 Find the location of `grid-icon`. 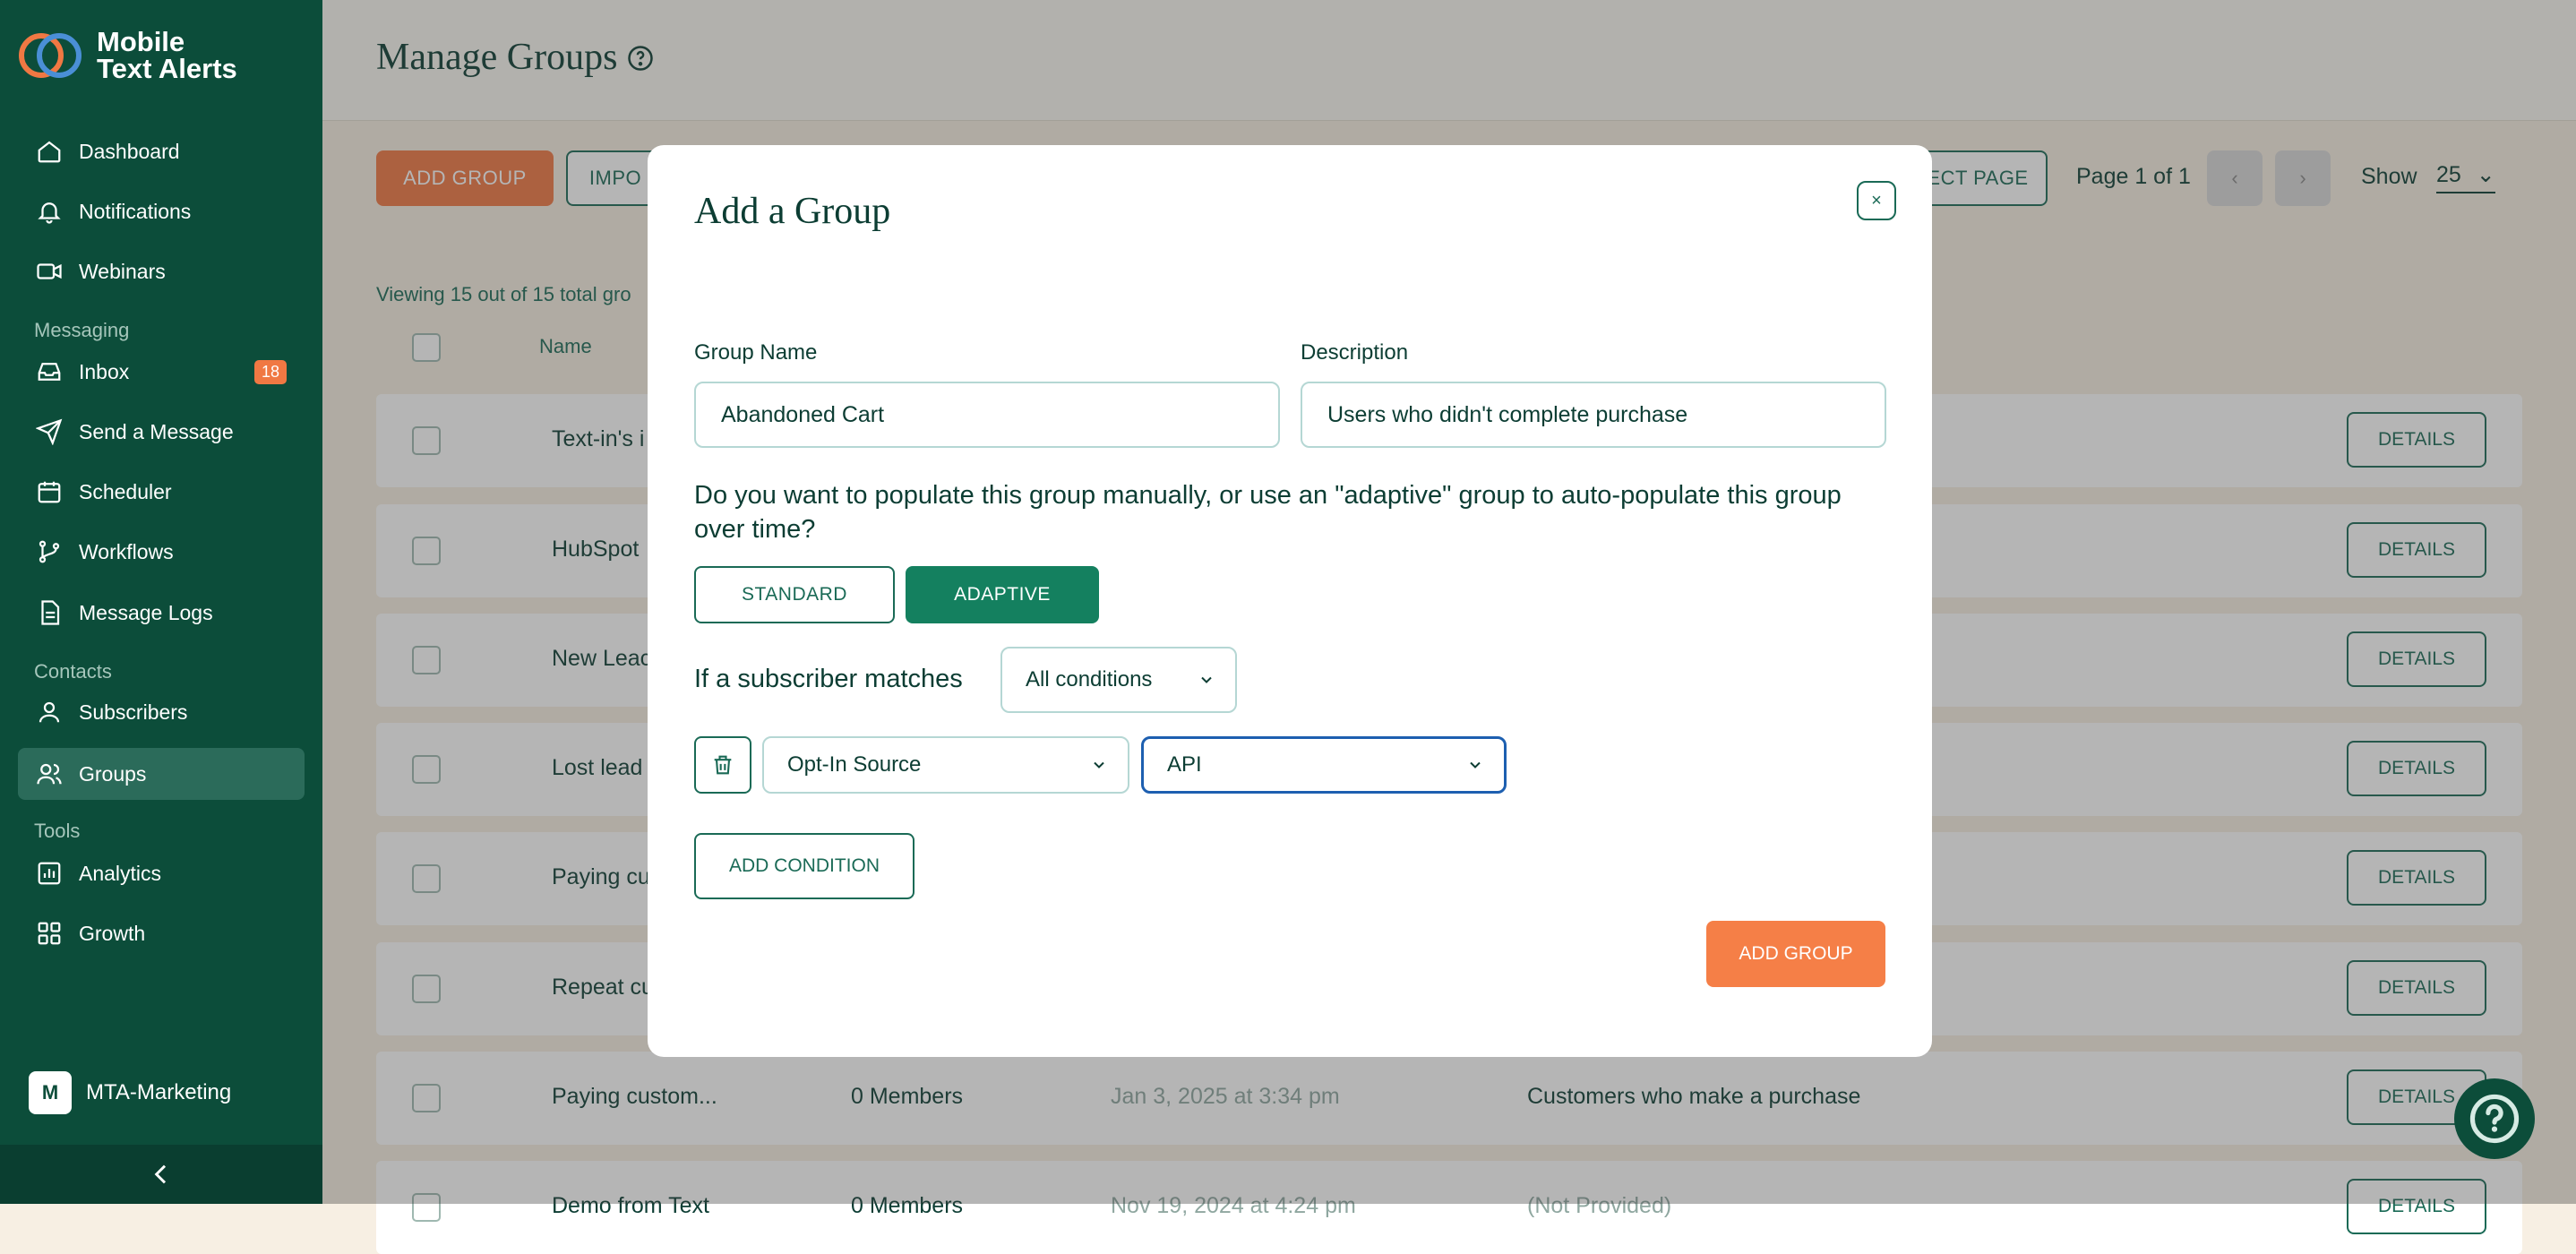

grid-icon is located at coordinates (49, 933).